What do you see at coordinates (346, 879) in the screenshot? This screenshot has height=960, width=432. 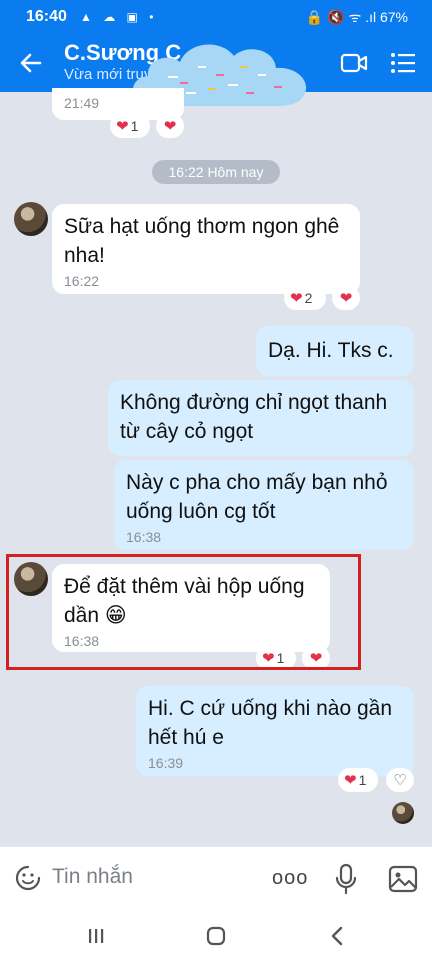 I see `microphone-icon` at bounding box center [346, 879].